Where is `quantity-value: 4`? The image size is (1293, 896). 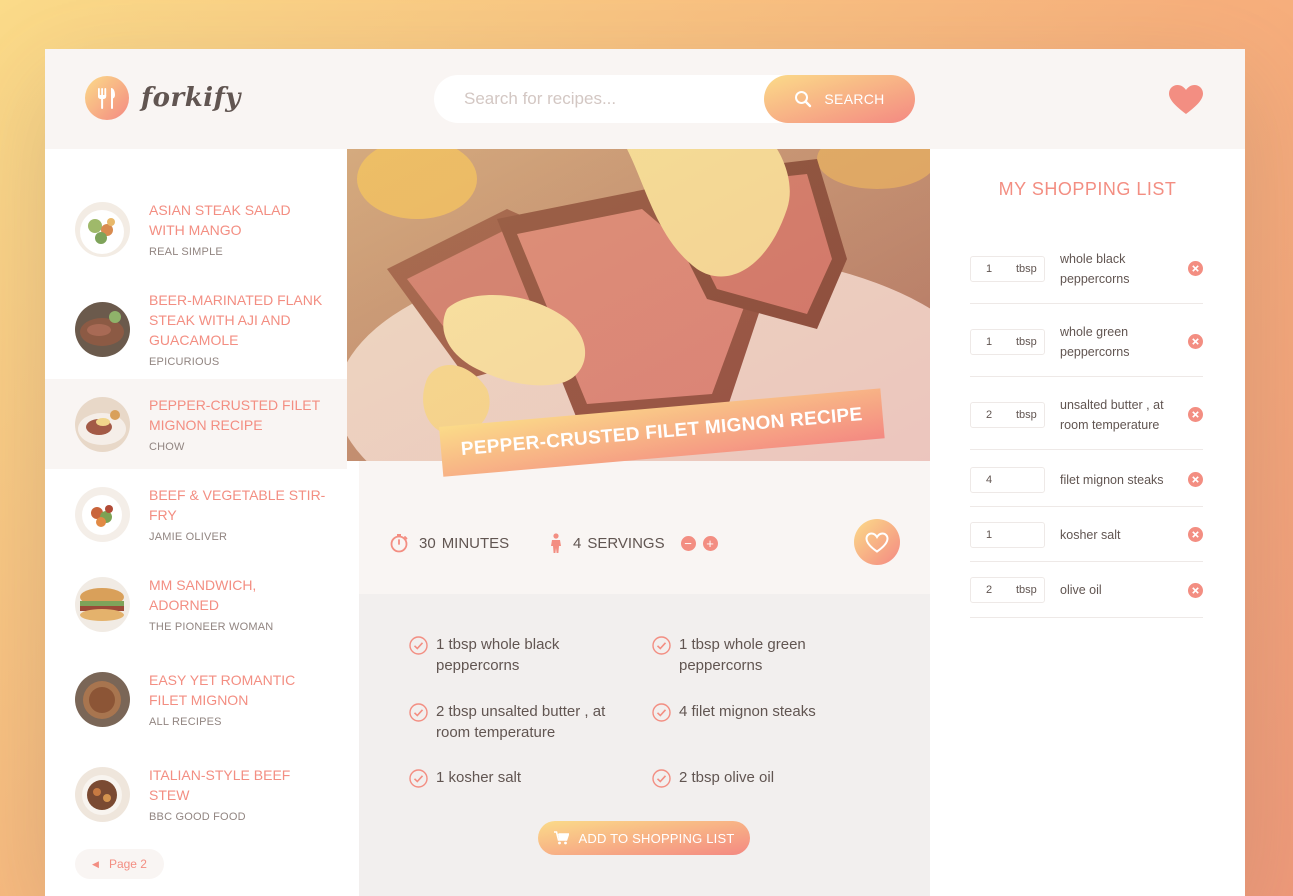 quantity-value: 4 is located at coordinates (989, 479).